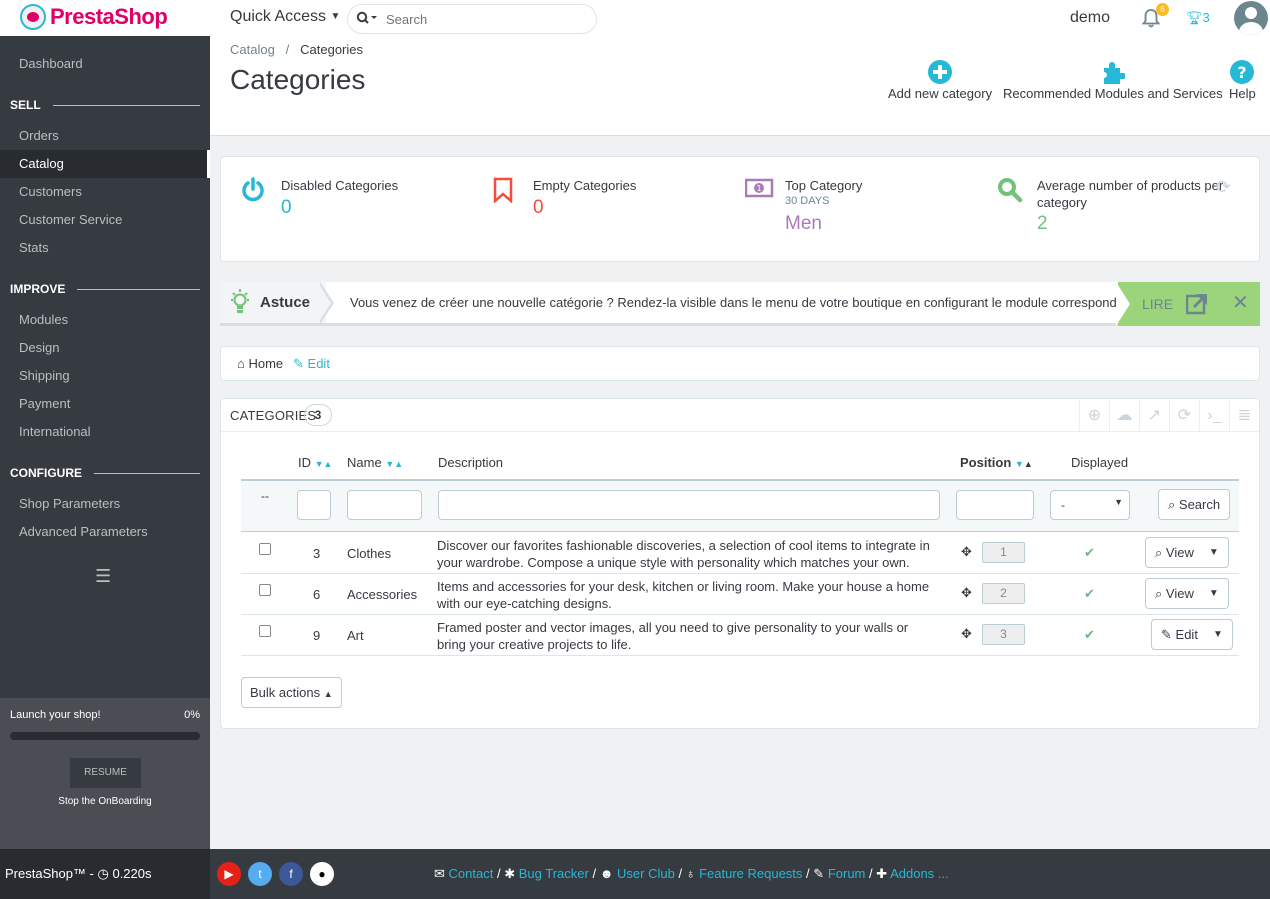  What do you see at coordinates (1214, 415) in the screenshot?
I see `sql-query-icon: ›_` at bounding box center [1214, 415].